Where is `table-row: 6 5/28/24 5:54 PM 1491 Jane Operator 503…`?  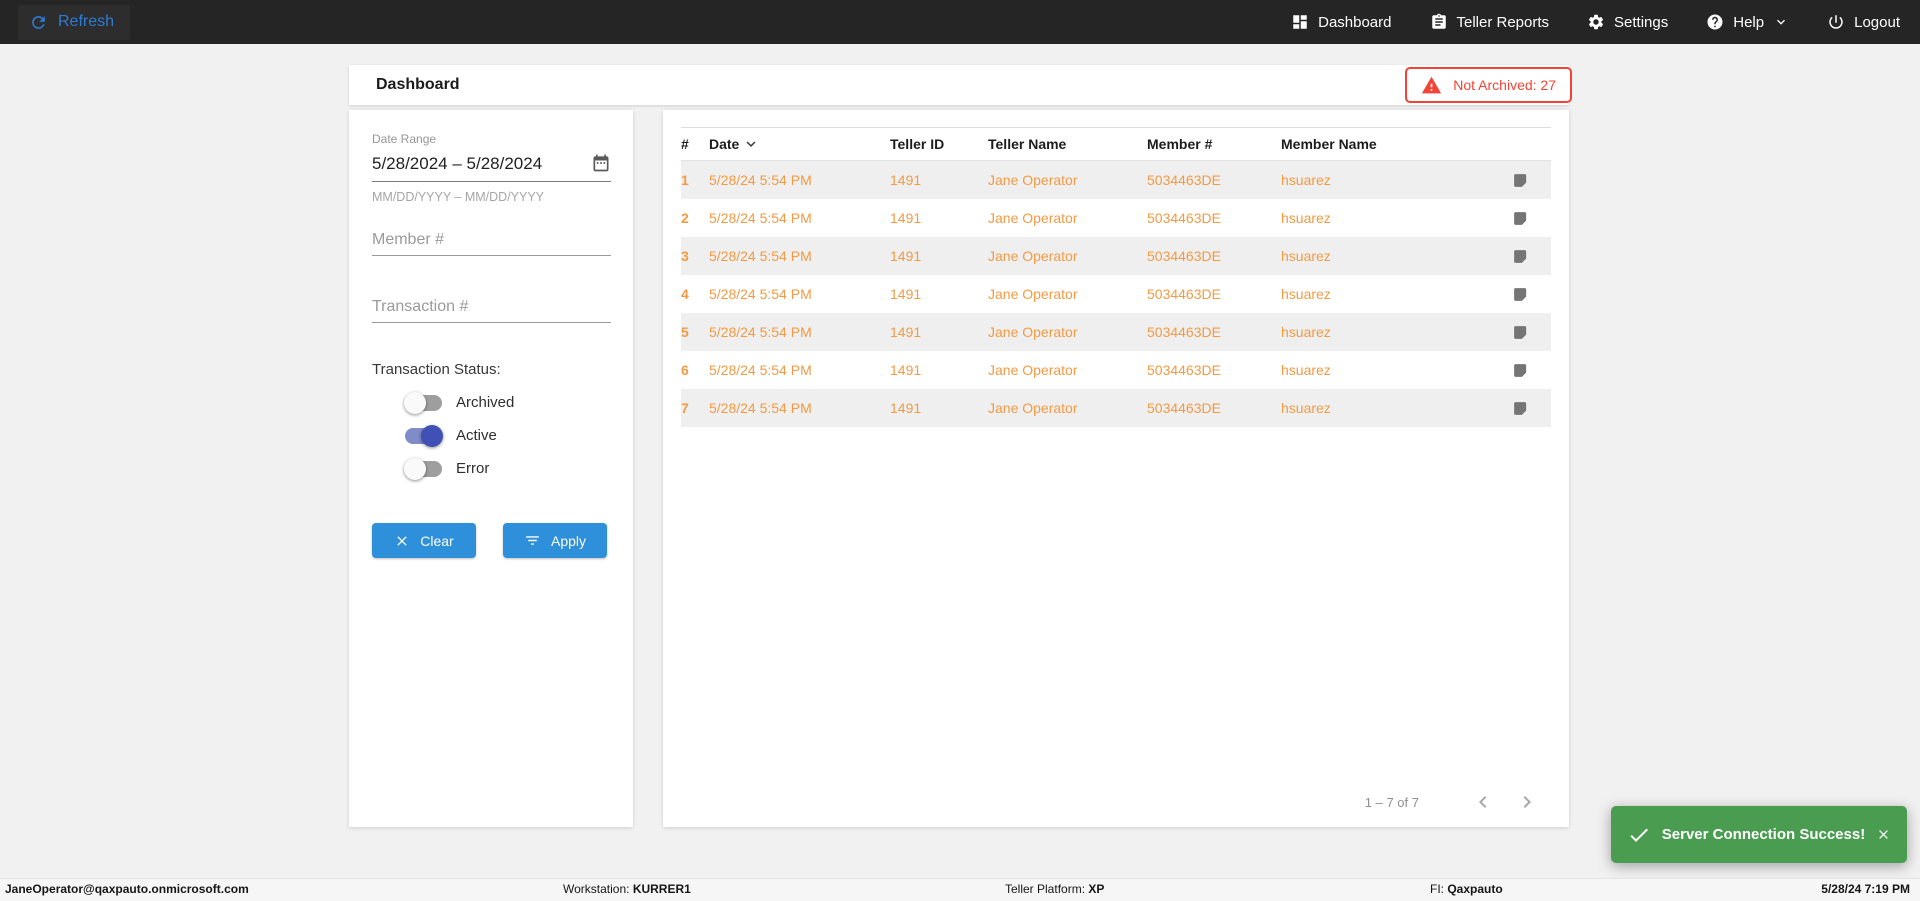
table-row: 6 5/28/24 5:54 PM 1491 Jane Operator 503… is located at coordinates (1116, 370).